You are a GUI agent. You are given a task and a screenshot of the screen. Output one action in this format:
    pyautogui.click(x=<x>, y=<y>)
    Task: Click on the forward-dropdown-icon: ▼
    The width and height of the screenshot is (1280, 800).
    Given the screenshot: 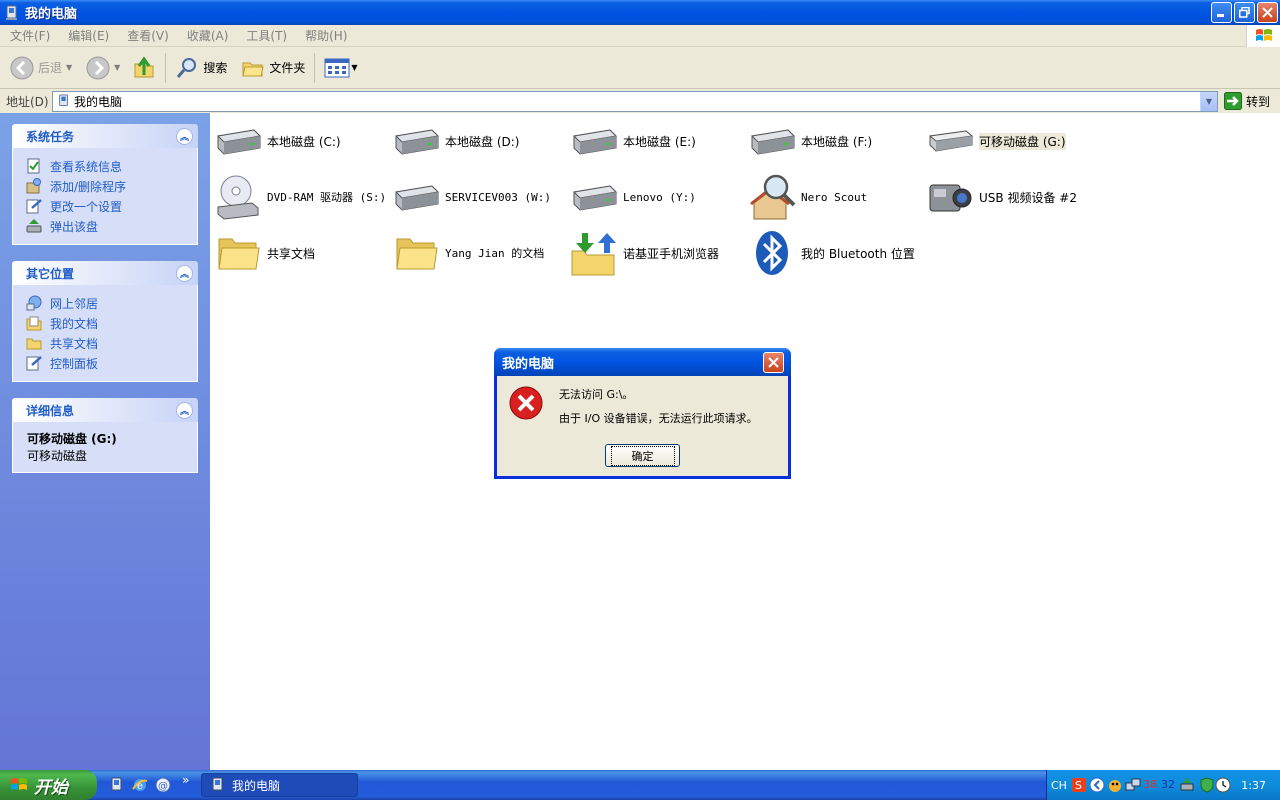 What is the action you would take?
    pyautogui.click(x=117, y=67)
    